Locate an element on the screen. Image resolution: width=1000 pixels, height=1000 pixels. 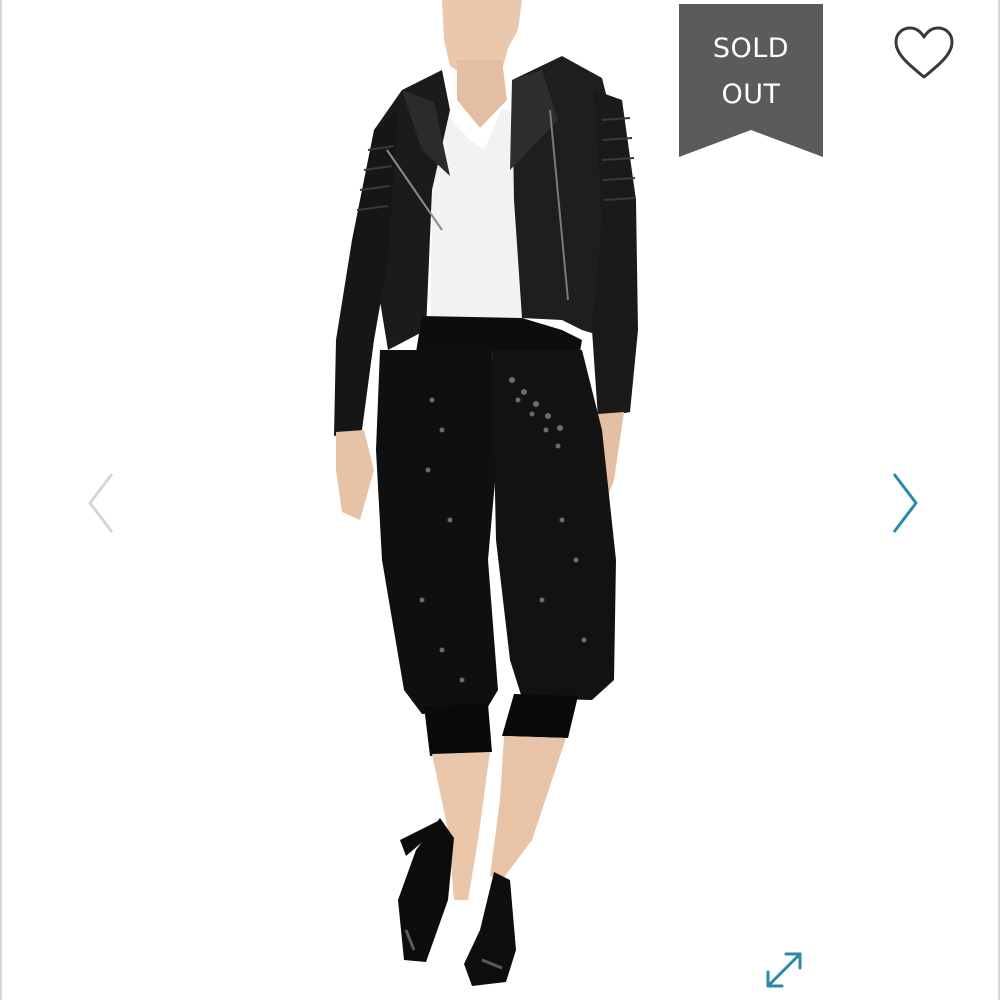
expand-image-button is located at coordinates (784, 970).